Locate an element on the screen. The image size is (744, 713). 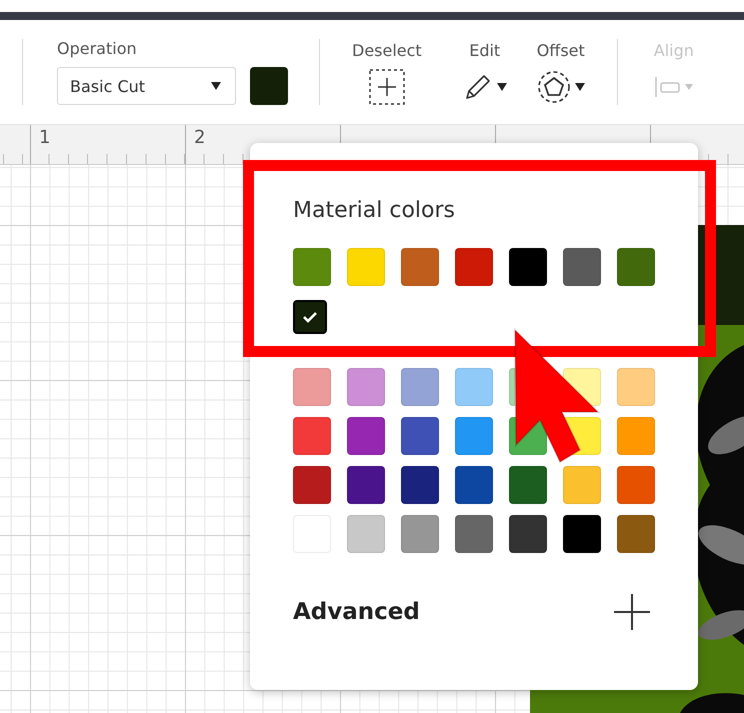
expand-button is located at coordinates (632, 612).